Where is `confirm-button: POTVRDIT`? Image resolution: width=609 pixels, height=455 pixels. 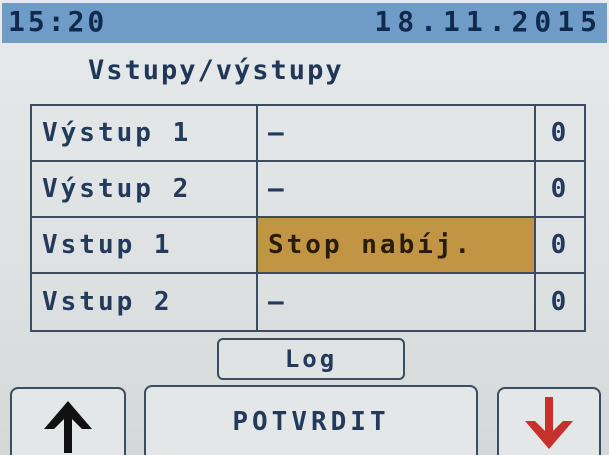 confirm-button: POTVRDIT is located at coordinates (311, 420).